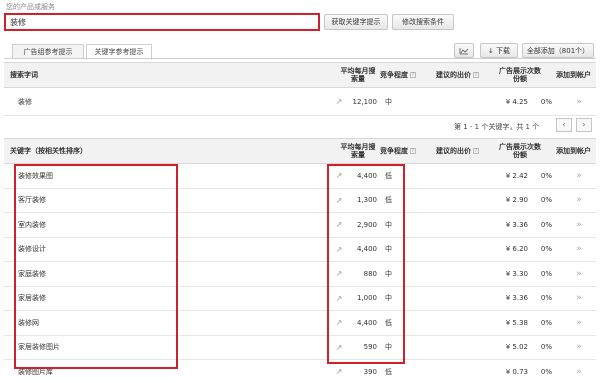 This screenshot has height=383, width=600. Describe the element at coordinates (499, 50) in the screenshot. I see `download-button: ↓ 下载` at that location.